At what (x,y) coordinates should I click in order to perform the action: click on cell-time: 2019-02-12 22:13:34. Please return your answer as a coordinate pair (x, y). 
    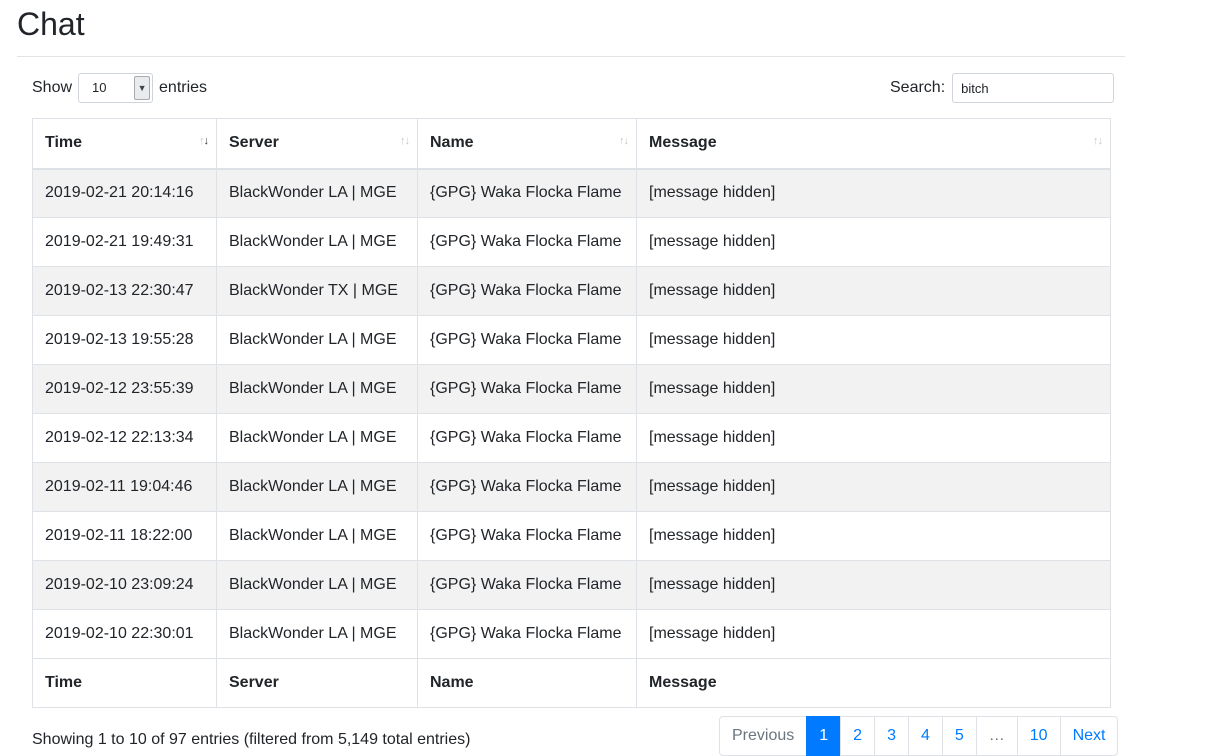
    Looking at the image, I should click on (124, 438).